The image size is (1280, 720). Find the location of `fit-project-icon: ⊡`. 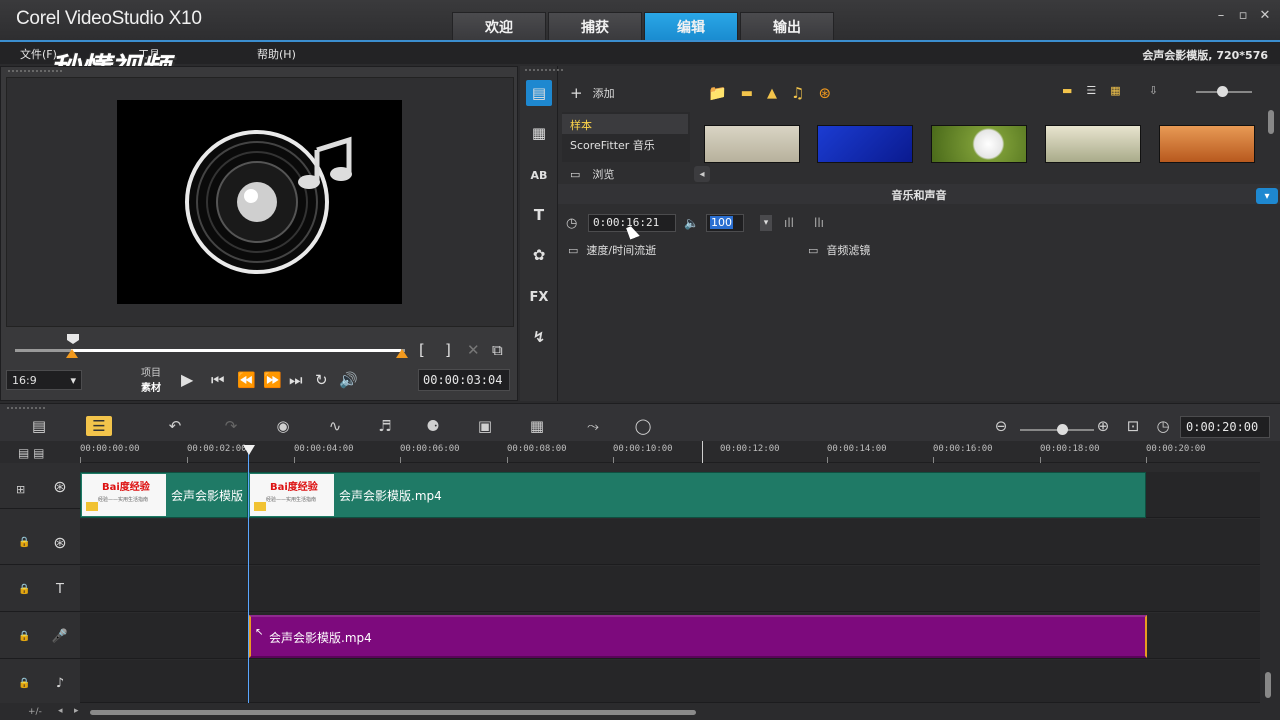

fit-project-icon: ⊡ is located at coordinates (1133, 426).